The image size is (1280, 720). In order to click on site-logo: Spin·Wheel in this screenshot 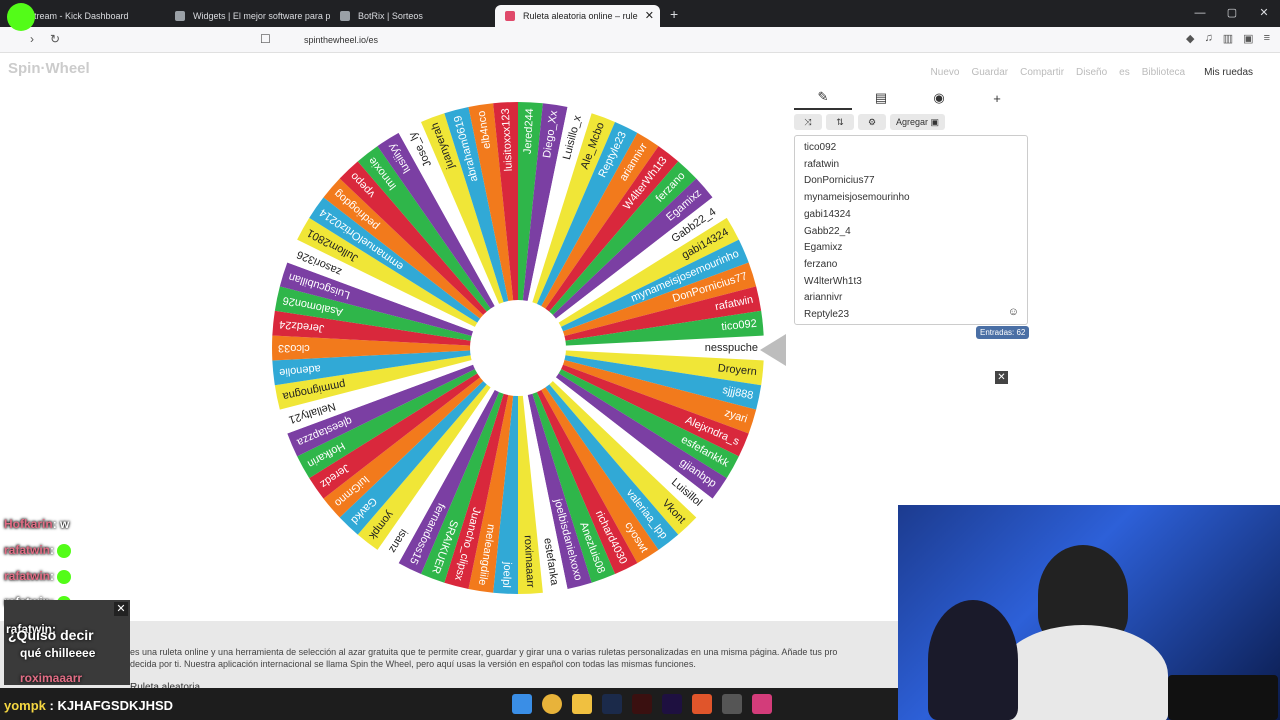, I will do `click(49, 68)`.